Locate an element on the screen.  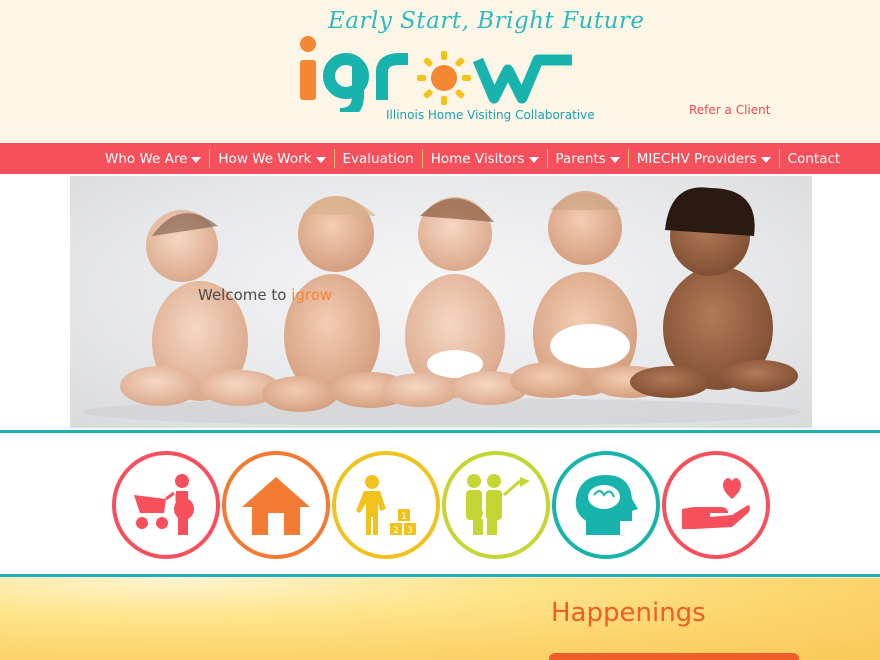
nav-label: Parents is located at coordinates (580, 158).